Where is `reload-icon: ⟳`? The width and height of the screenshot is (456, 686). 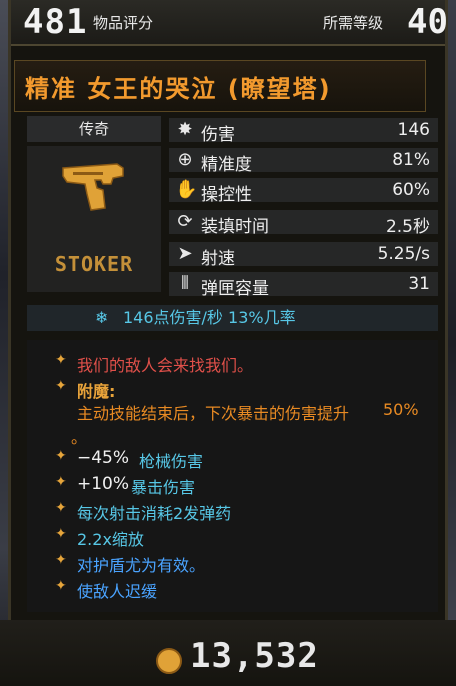
reload-icon: ⟳ is located at coordinates (185, 221).